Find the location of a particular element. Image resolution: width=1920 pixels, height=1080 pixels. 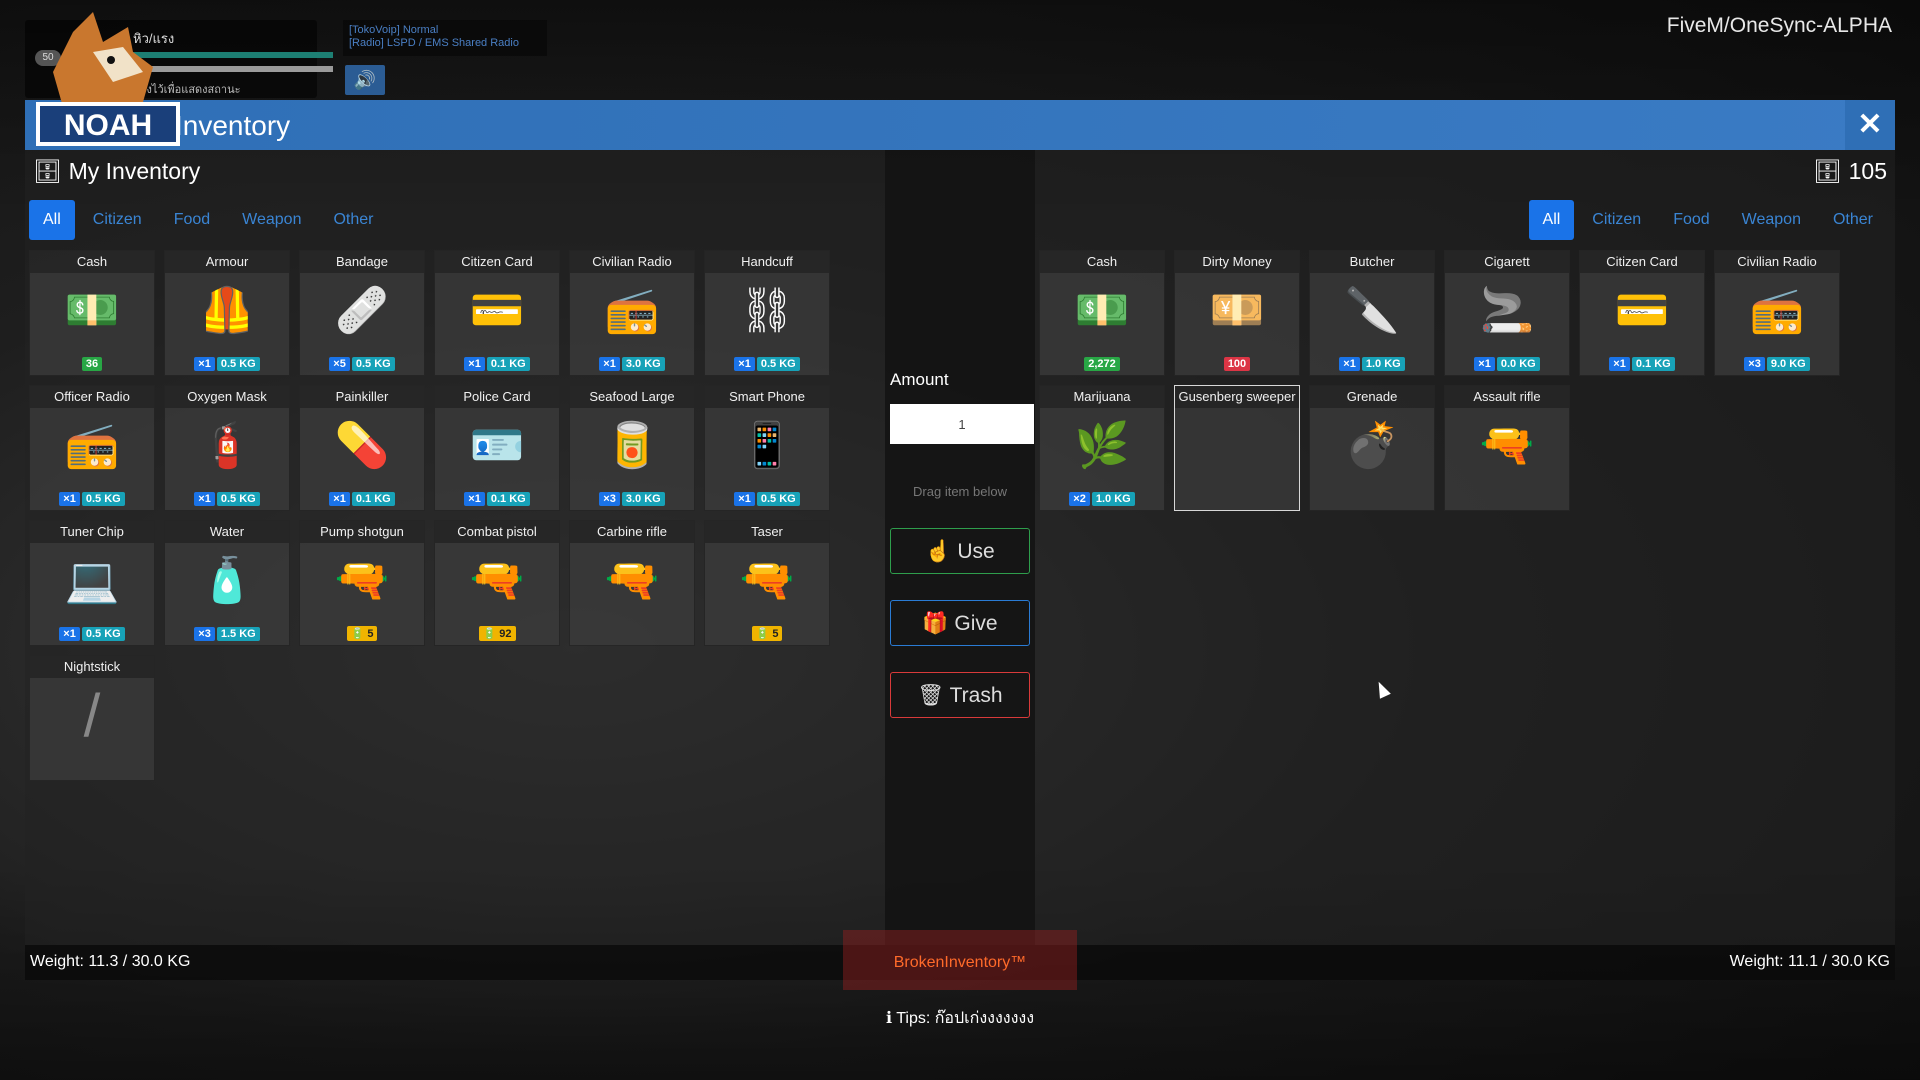

item-slot: Water 🧴 ×3 1.5 KG is located at coordinates (227, 583).